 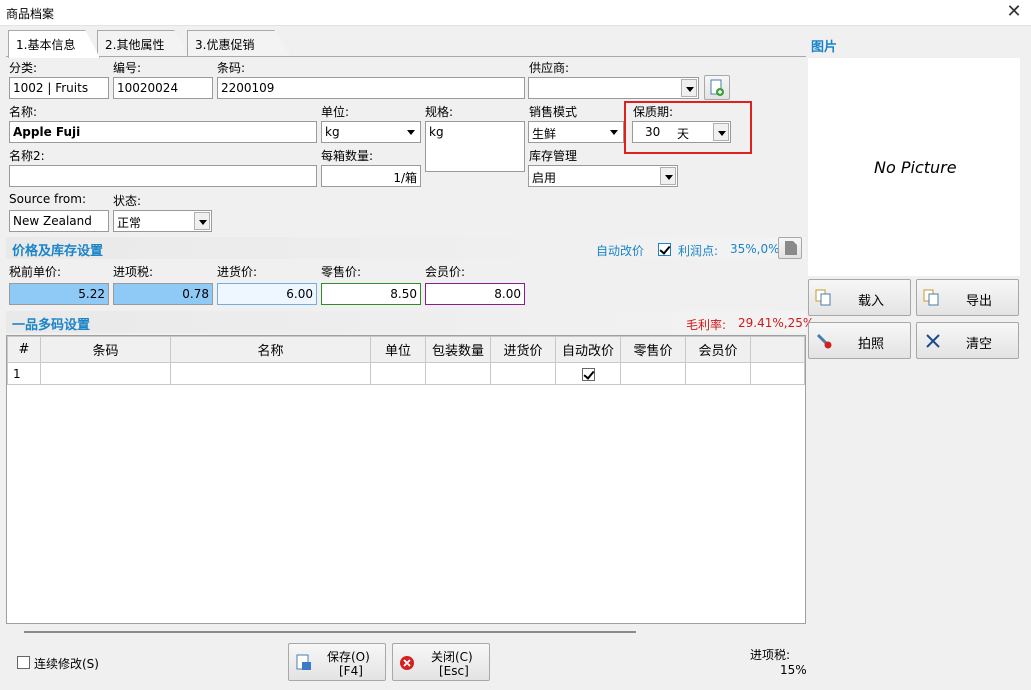 What do you see at coordinates (371, 132) in the screenshot?
I see `unit-dropdown: kg` at bounding box center [371, 132].